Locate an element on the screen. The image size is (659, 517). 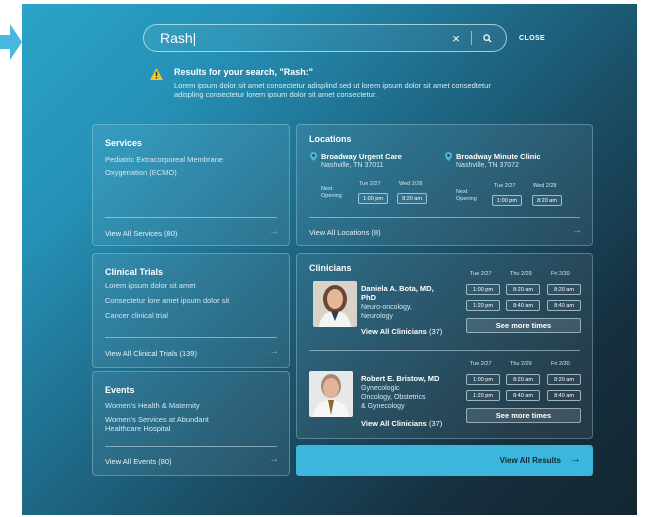
location-name: Broadway Minute Clinic is located at coordinates (498, 156).